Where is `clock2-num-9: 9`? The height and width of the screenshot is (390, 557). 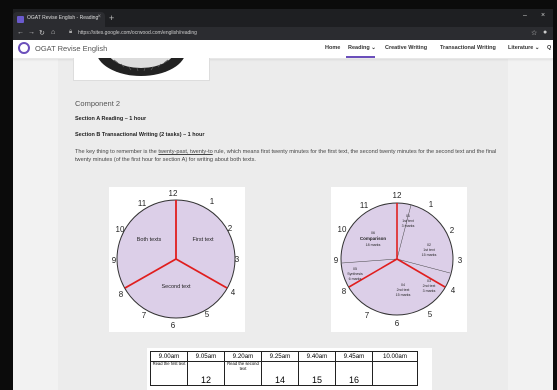 clock2-num-9: 9 is located at coordinates (336, 260).